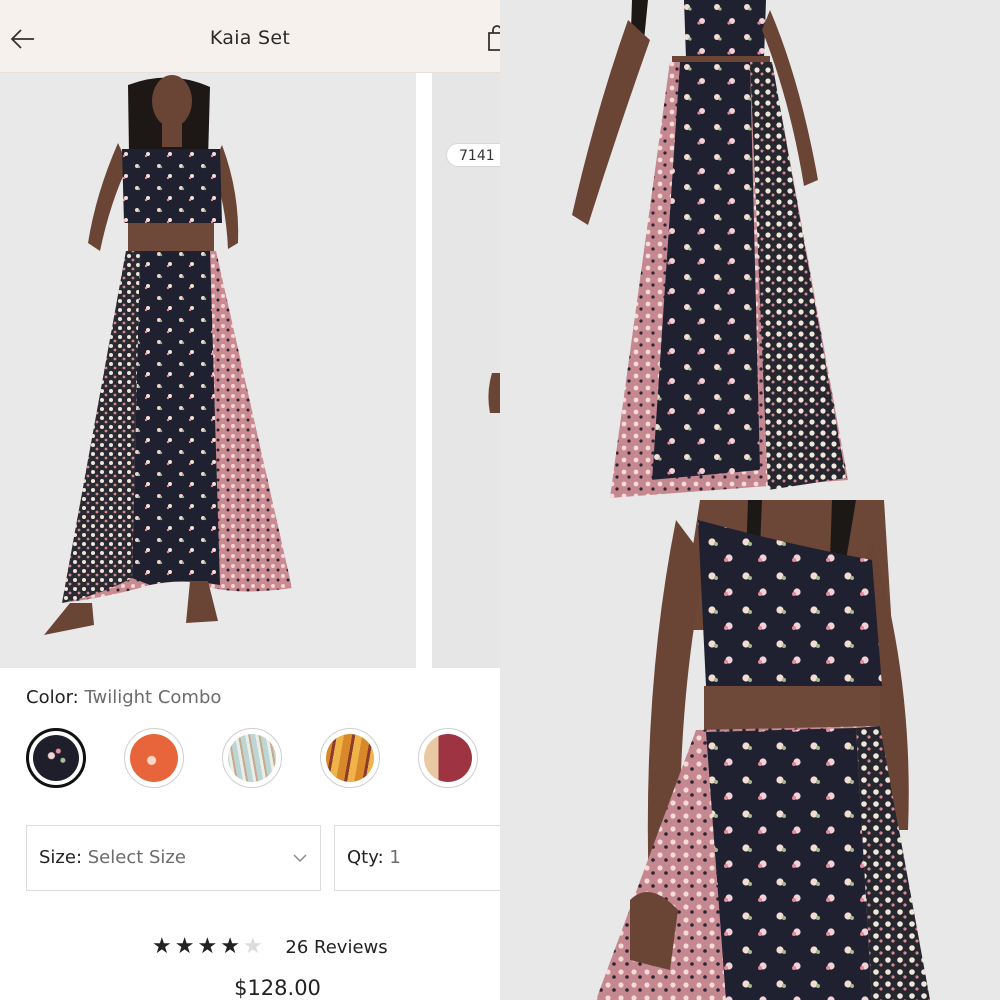 The image size is (1000, 1000). What do you see at coordinates (395, 857) in the screenshot?
I see `qty-value: 1` at bounding box center [395, 857].